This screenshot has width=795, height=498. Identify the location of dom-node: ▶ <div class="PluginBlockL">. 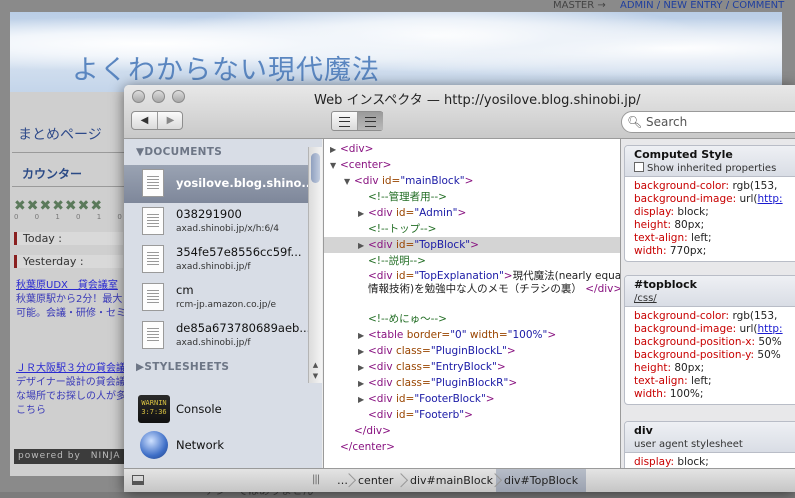
(472, 351).